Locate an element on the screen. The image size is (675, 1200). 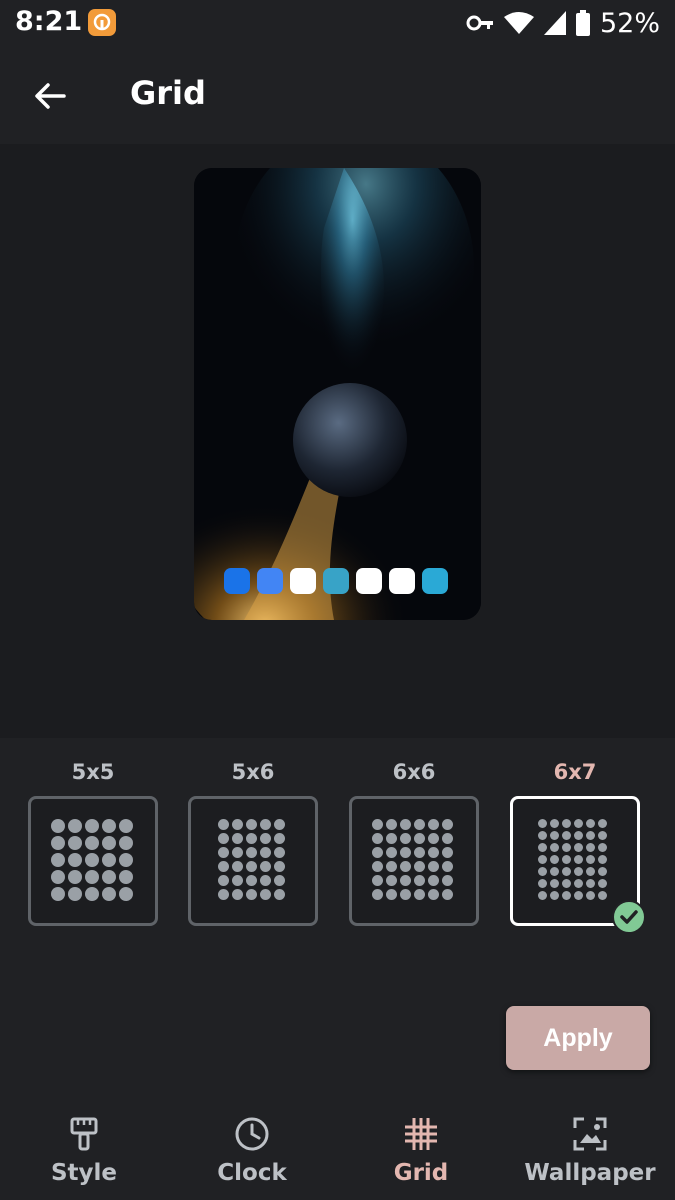
bottom-navigation: Style Clock Grid Wallpaper is located at coordinates (337, 1150).